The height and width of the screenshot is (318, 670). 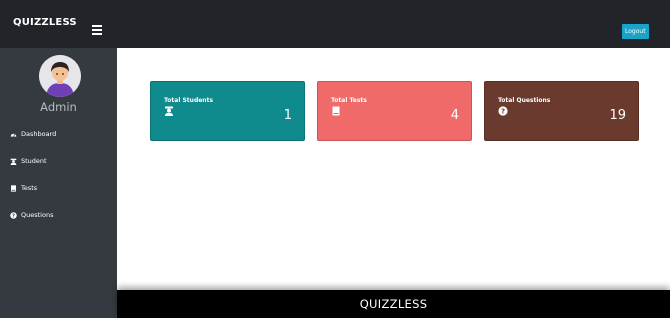 What do you see at coordinates (13, 135) in the screenshot?
I see `dashboard-icon` at bounding box center [13, 135].